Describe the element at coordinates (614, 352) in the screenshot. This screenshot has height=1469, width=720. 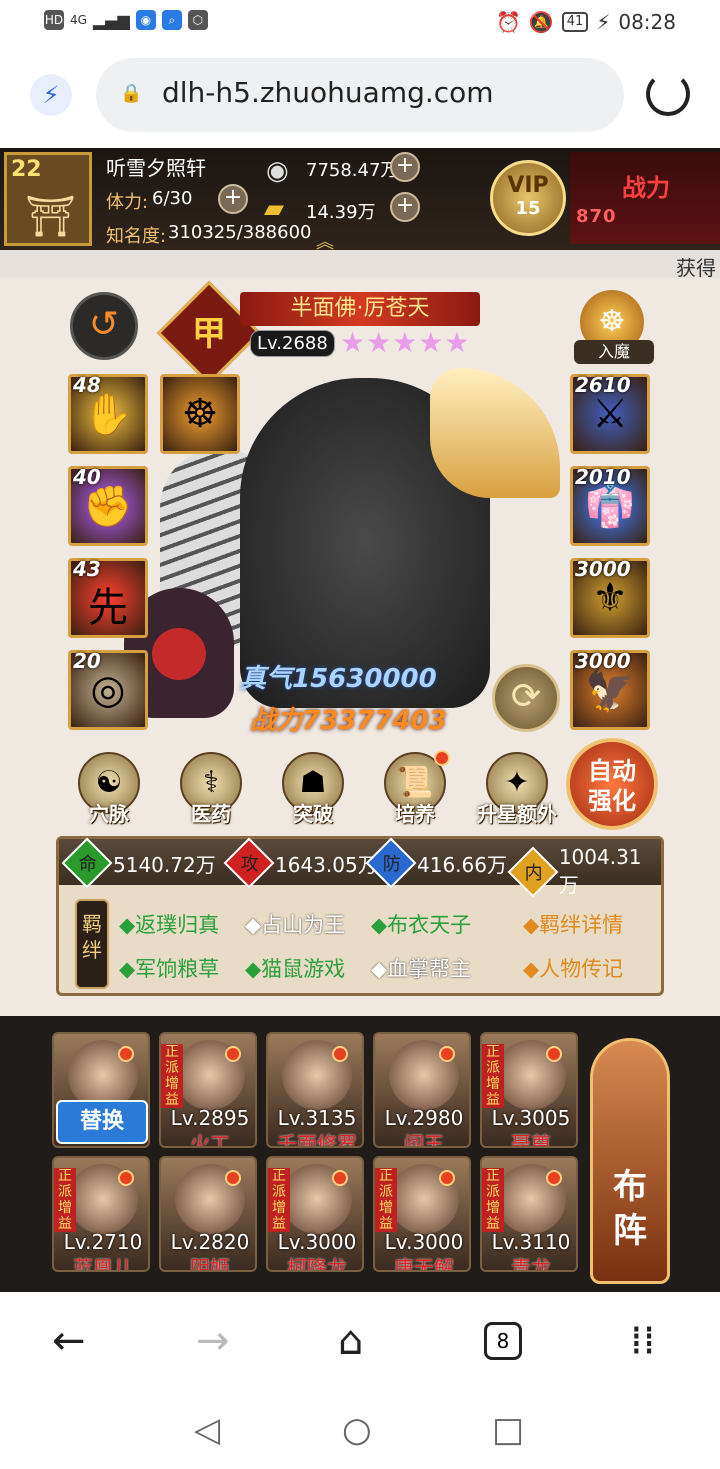
I see `rumo-label: 入魔` at that location.